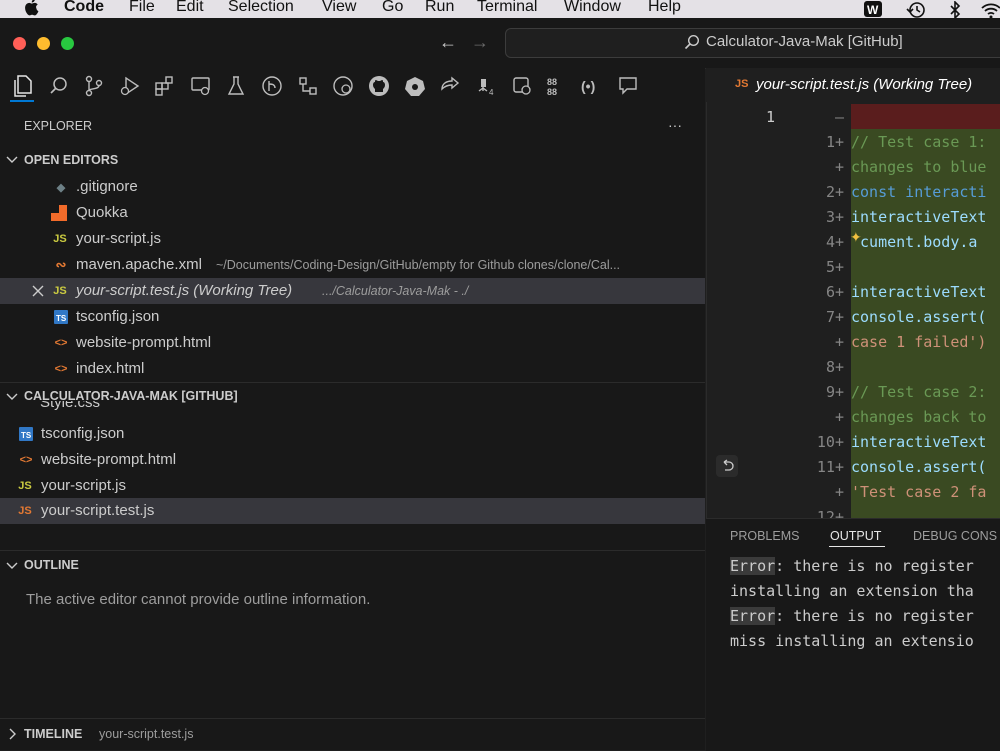  I want to click on code-text: // Test case 1:, so click(919, 142).